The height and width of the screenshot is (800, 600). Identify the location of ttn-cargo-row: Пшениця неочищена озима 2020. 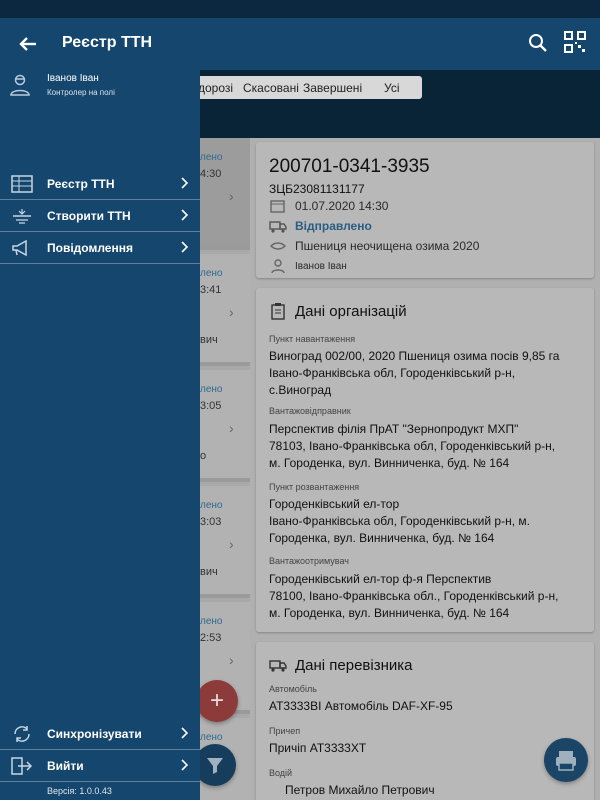
(374, 246).